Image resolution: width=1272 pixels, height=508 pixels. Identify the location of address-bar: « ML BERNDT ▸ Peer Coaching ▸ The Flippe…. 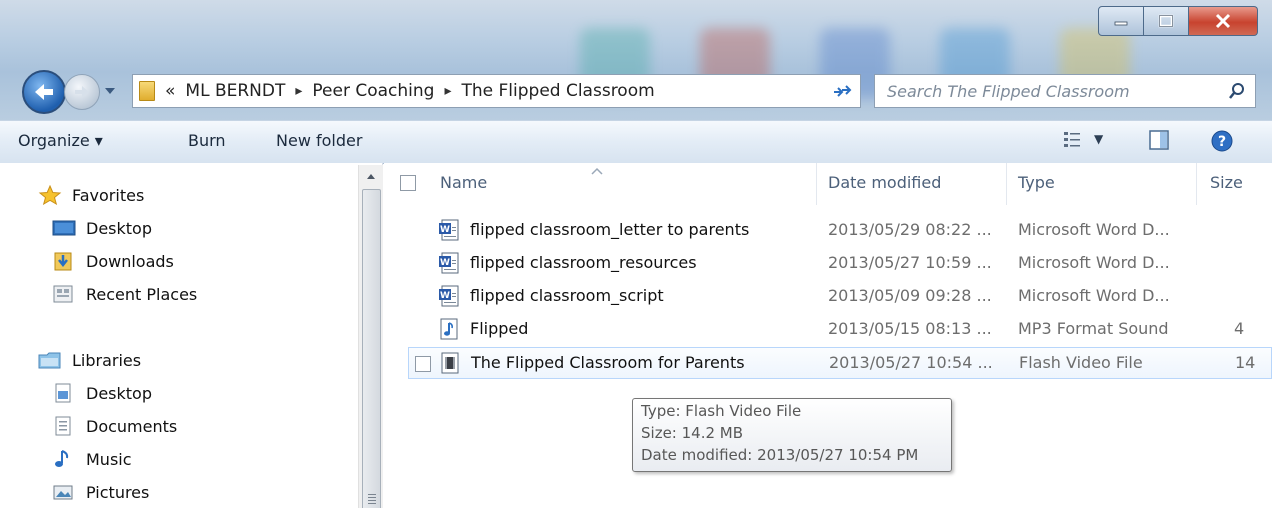
(496, 91).